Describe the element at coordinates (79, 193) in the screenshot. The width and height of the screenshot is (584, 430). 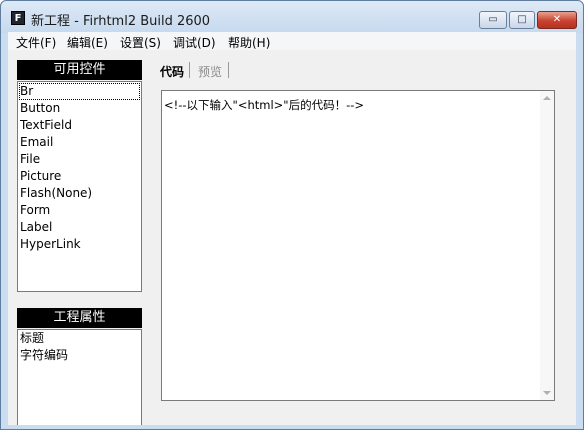
I see `list-item: Flash(None)` at that location.